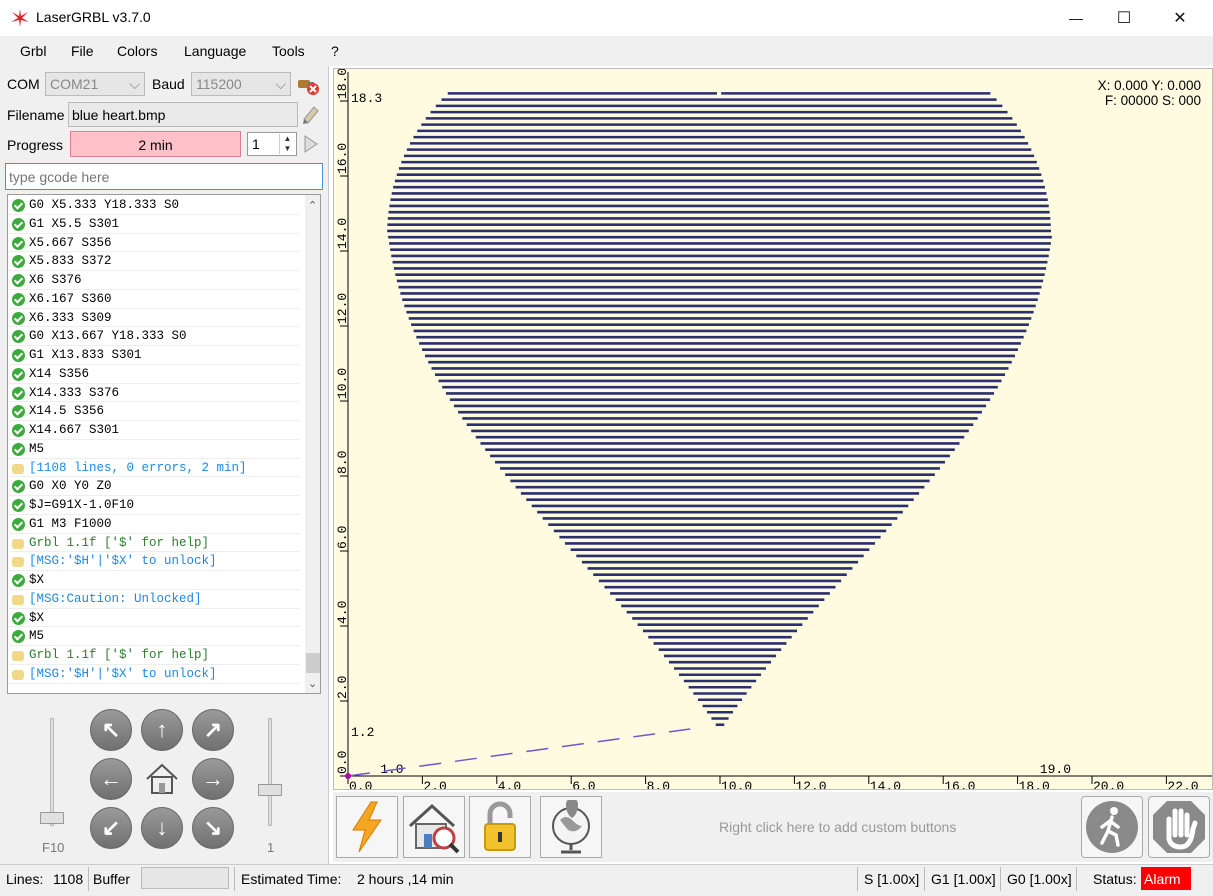  Describe the element at coordinates (311, 144) in the screenshot. I see `run-play-icon` at that location.